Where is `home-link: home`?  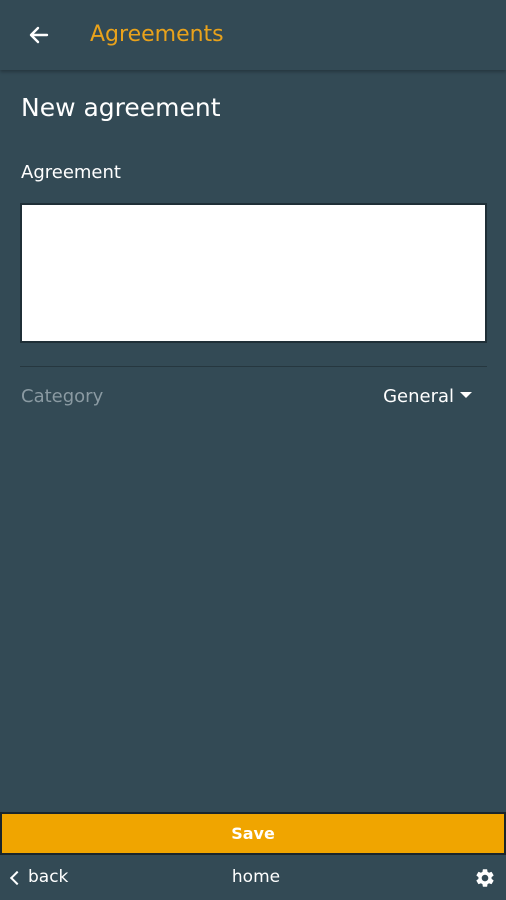
home-link: home is located at coordinates (253, 877).